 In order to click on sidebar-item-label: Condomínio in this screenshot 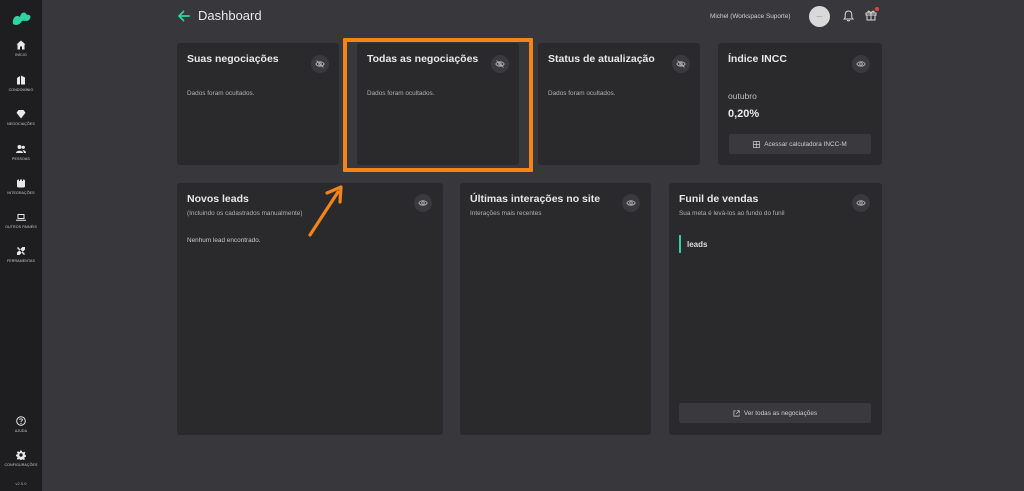, I will do `click(21, 90)`.